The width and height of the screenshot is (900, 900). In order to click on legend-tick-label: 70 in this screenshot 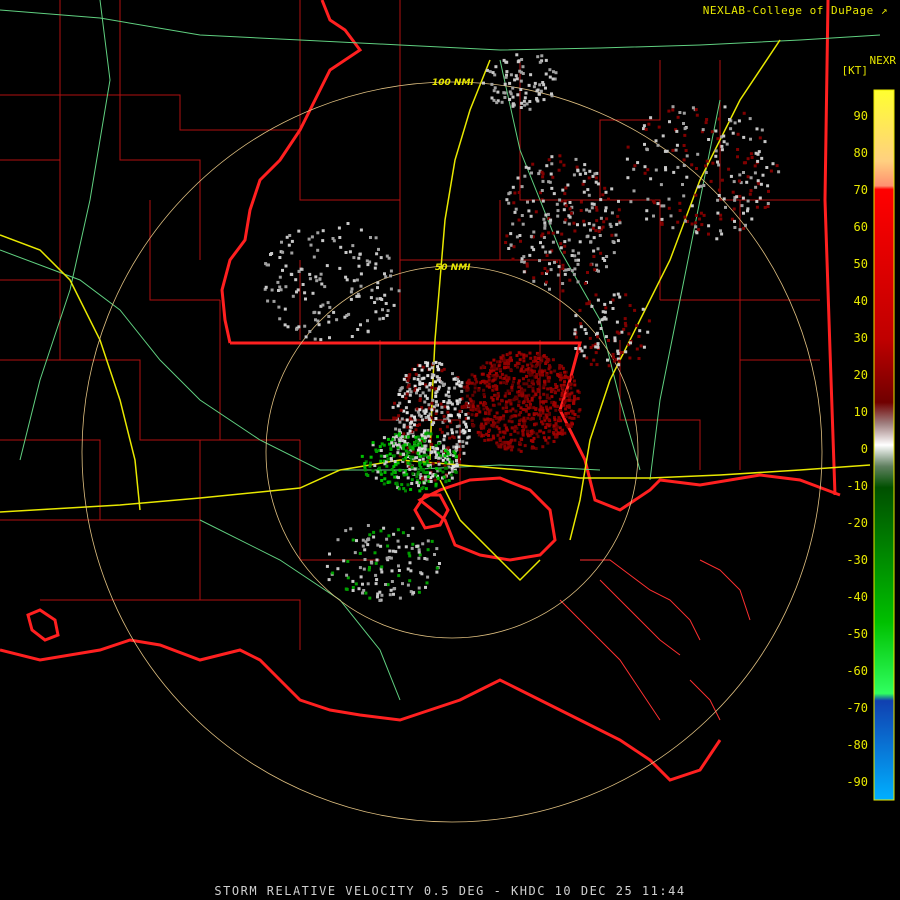, I will do `click(861, 190)`.